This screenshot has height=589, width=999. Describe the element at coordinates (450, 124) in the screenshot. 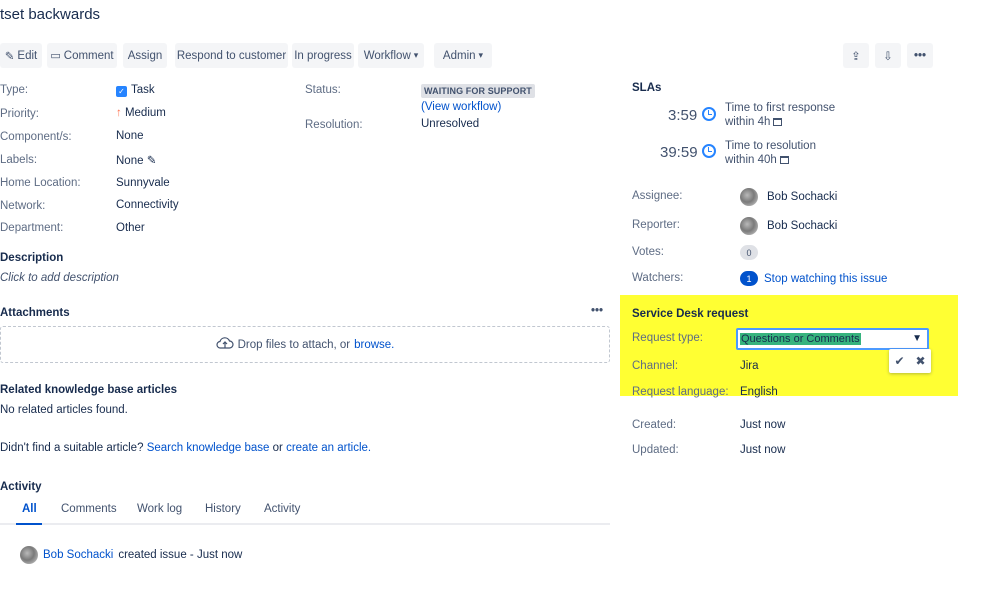

I see `resolution-value: Unresolved` at that location.